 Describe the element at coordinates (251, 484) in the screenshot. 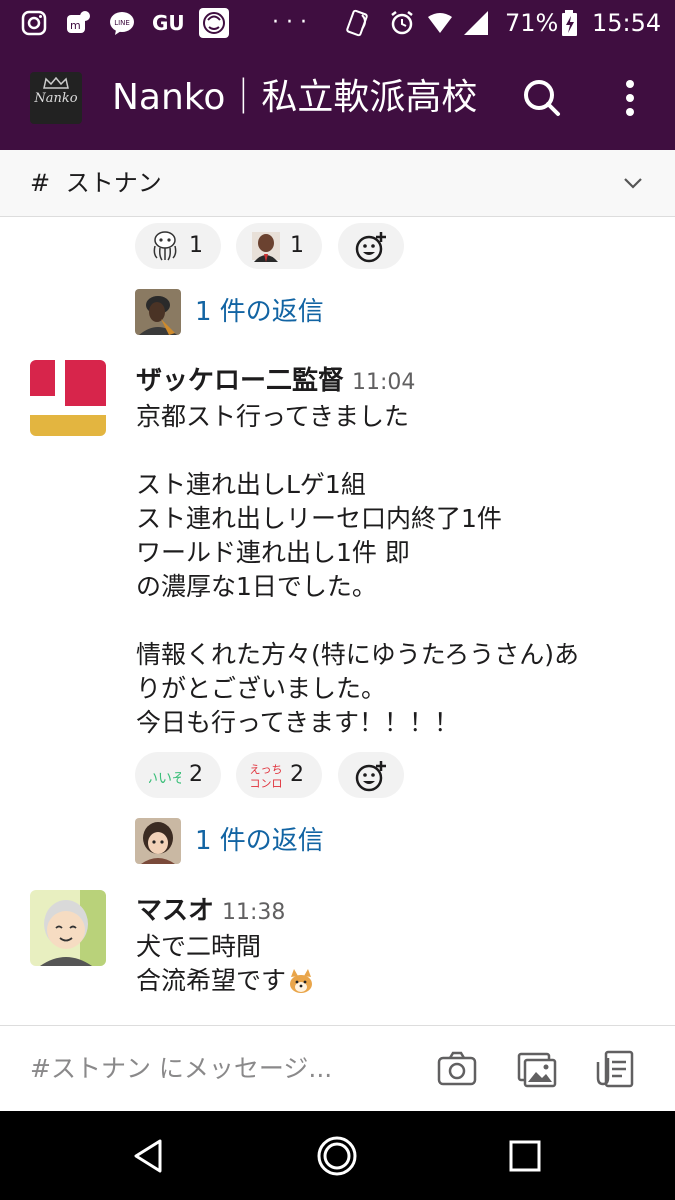

I see `message-line: スト連れ出しLゲ1組` at that location.